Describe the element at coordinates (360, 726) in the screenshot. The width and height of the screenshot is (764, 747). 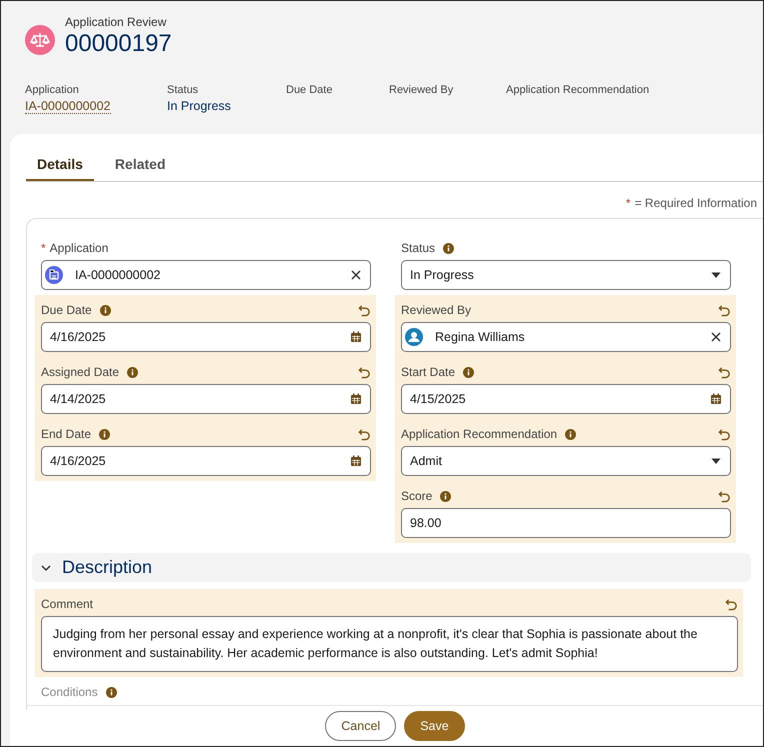
I see `cancel-button: Cancel` at that location.